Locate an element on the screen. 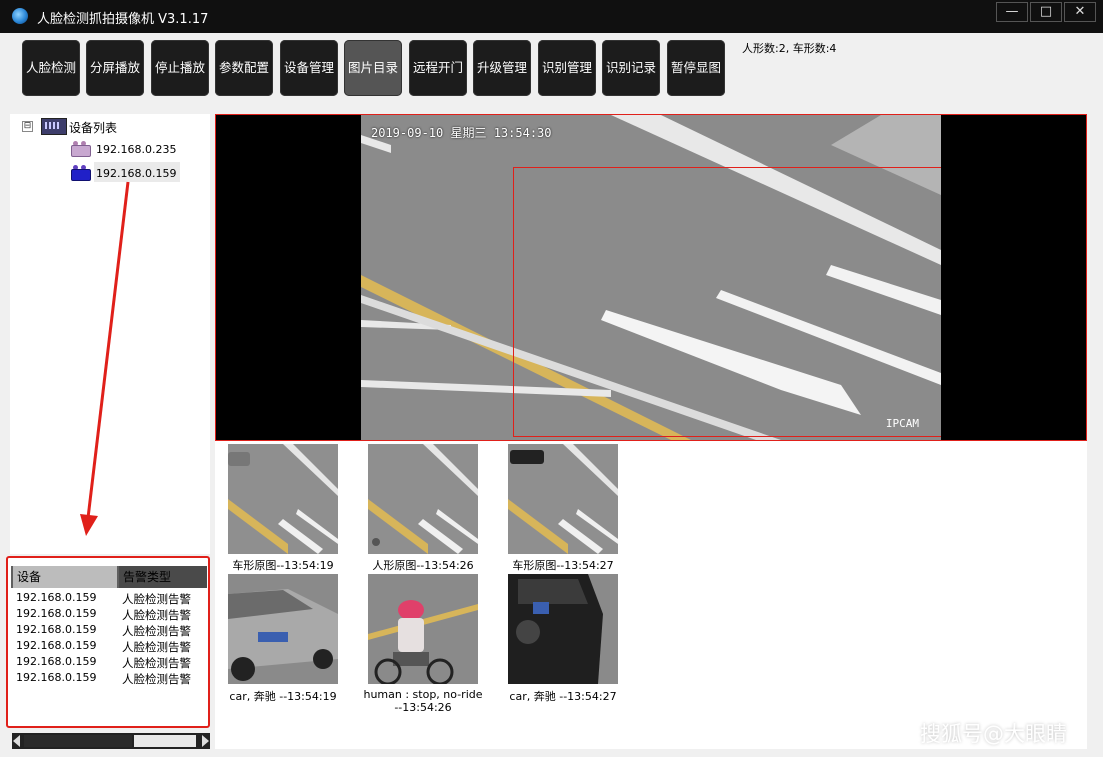 Image resolution: width=1103 pixels, height=757 pixels. capture-original-caption: 人形原图--13:54:26 is located at coordinates (423, 565).